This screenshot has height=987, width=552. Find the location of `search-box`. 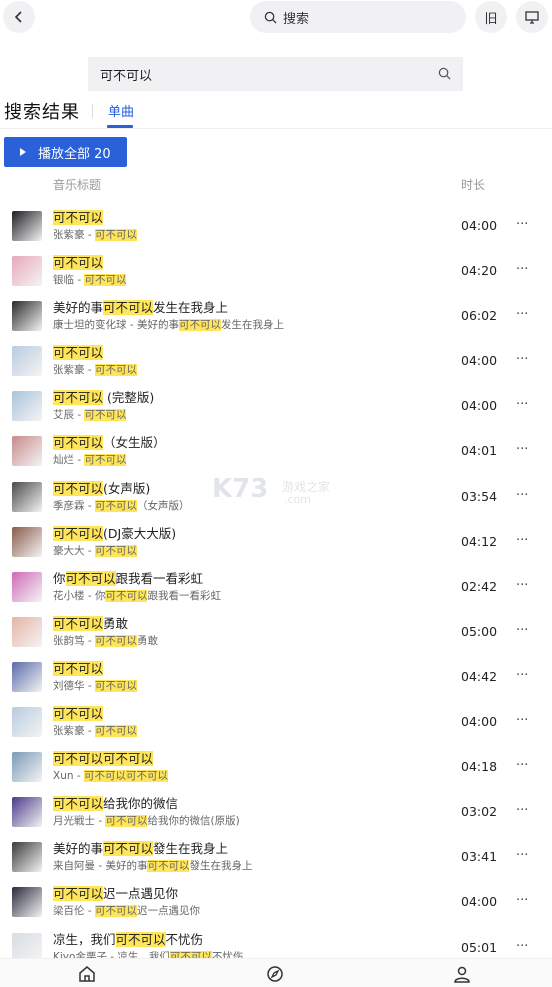

search-box is located at coordinates (275, 74).